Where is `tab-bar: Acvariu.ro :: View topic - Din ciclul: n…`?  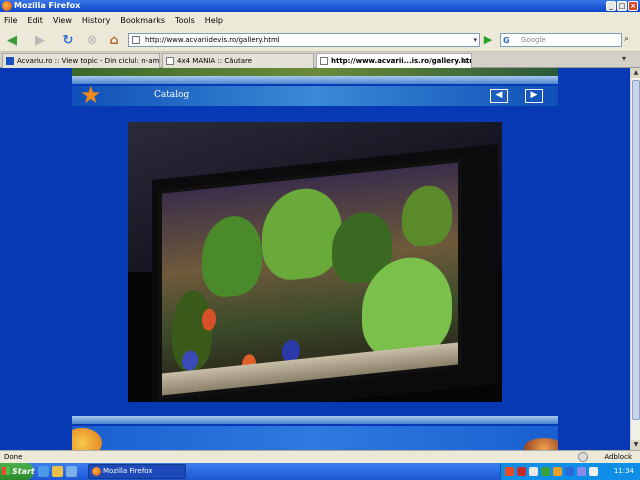
tab-bar: Acvariu.ro :: View topic - Din ciclul: n… is located at coordinates (320, 60).